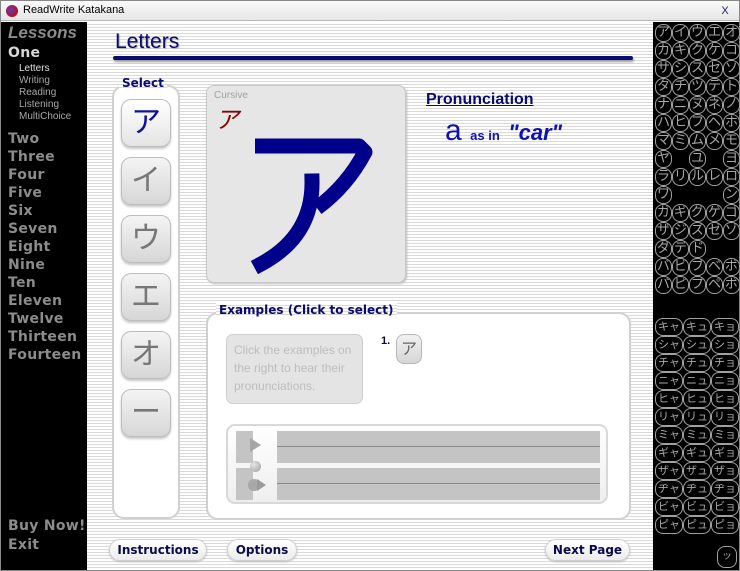 Image resolution: width=740 pixels, height=571 pixels. What do you see at coordinates (680, 123) in the screenshot?
I see `kana-cell: ヒ` at bounding box center [680, 123].